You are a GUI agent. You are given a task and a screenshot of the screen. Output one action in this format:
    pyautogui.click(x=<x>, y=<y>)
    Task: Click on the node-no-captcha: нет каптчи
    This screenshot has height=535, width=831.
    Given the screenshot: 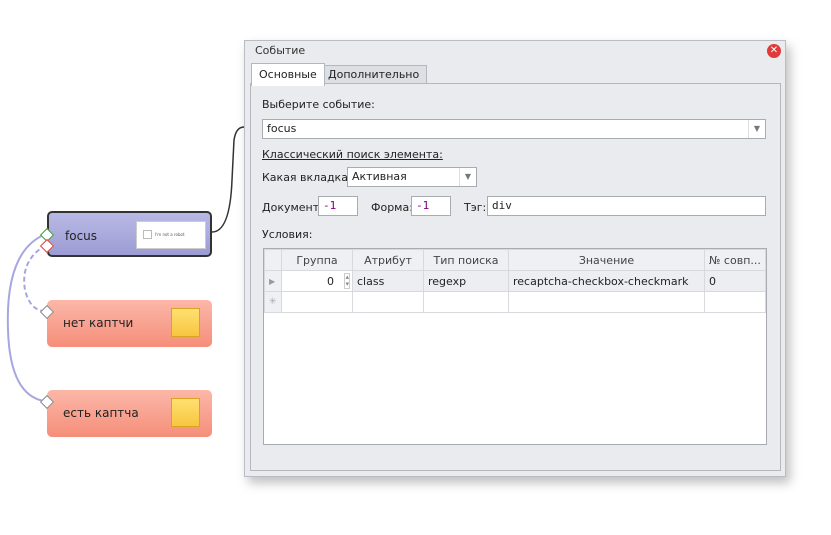 What is the action you would take?
    pyautogui.click(x=129, y=323)
    